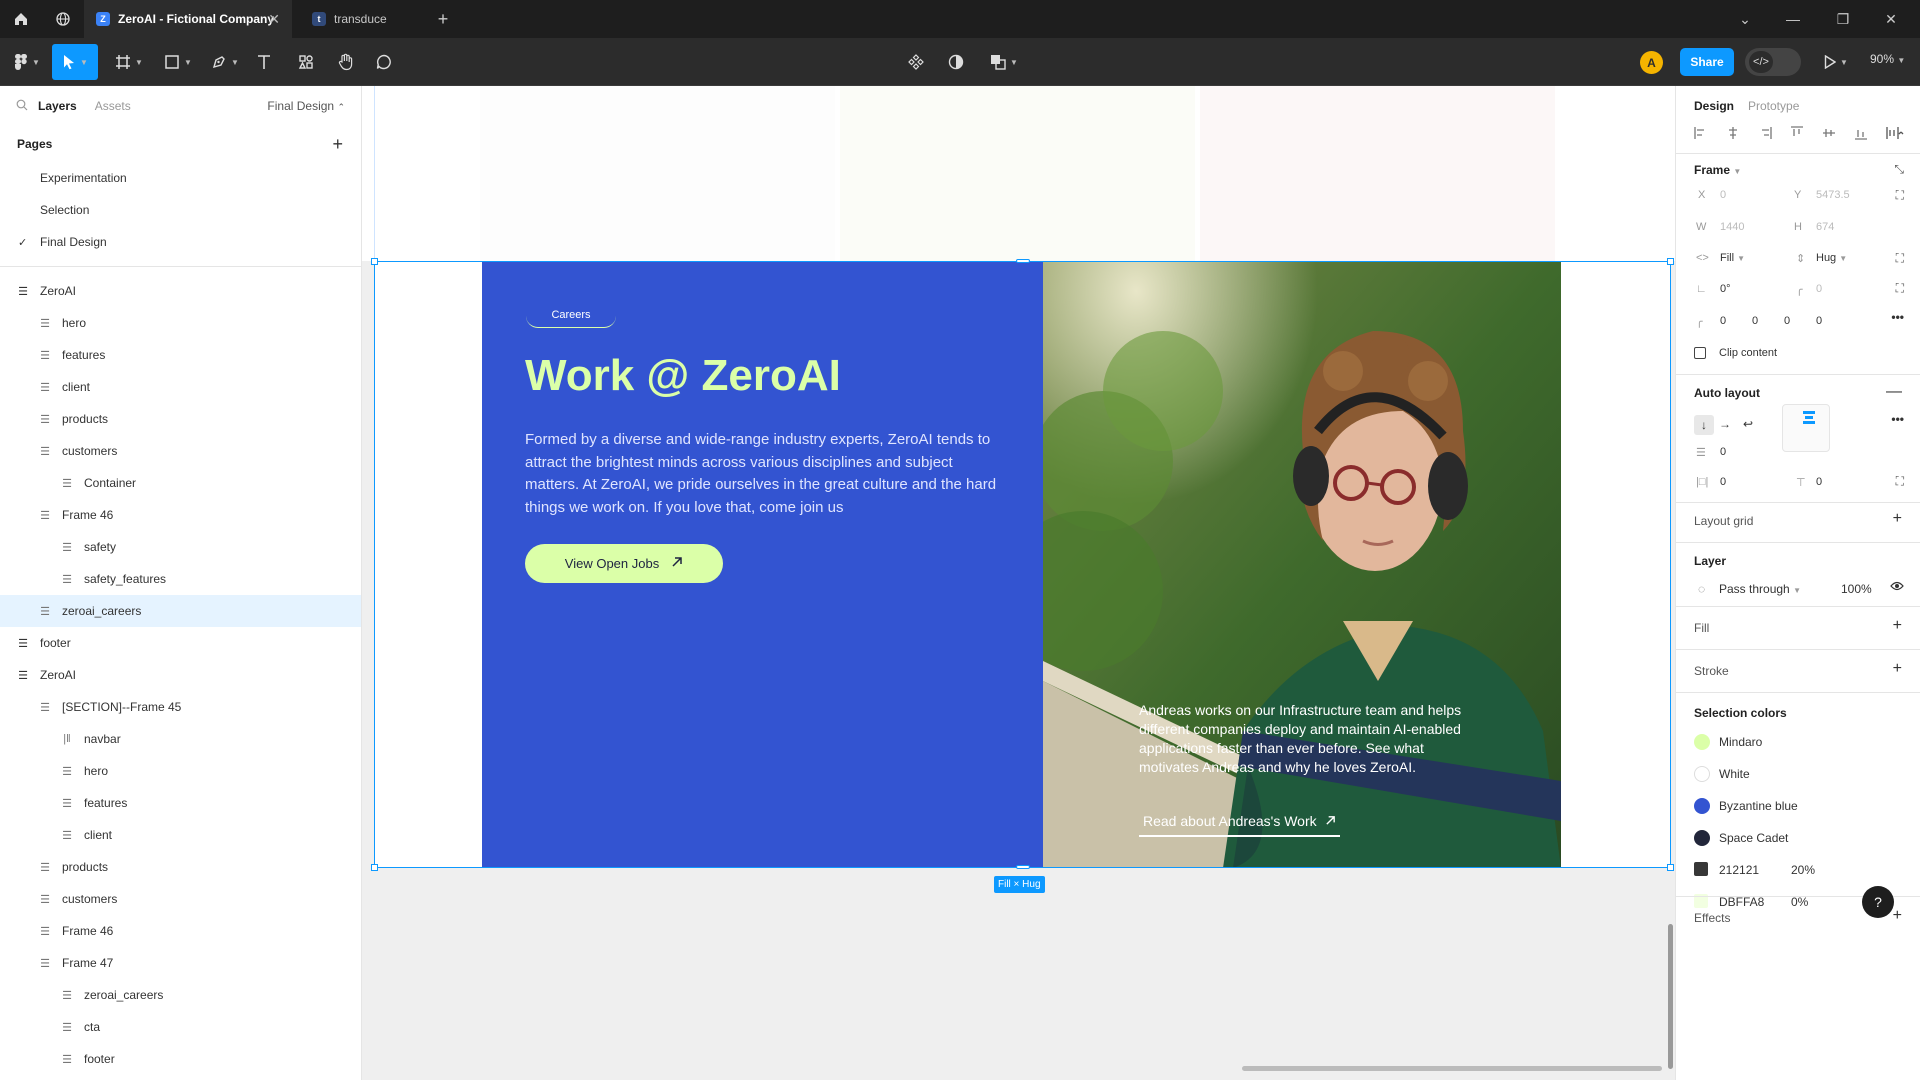  I want to click on clip-content-checkbox, so click(1700, 353).